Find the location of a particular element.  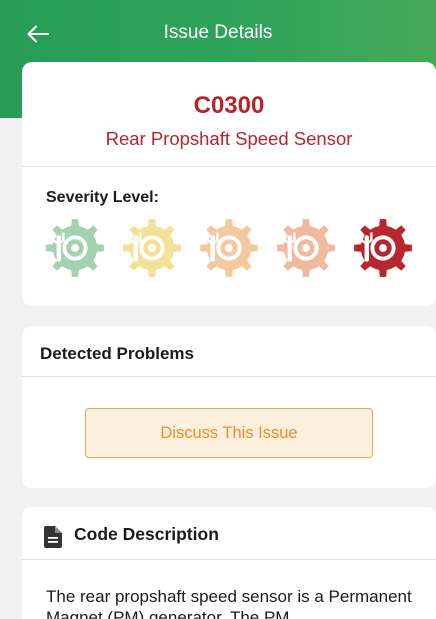

page-title: Issue Details is located at coordinates (218, 32).